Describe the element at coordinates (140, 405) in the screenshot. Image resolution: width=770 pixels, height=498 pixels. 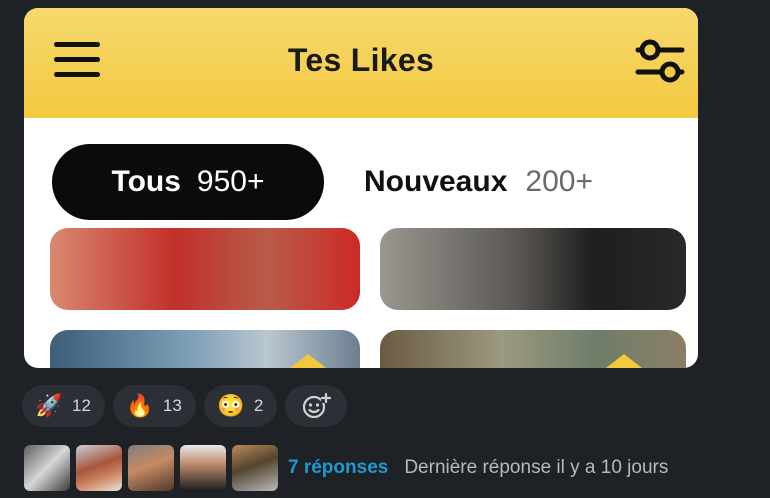
I see `fire-icon: 🔥` at that location.